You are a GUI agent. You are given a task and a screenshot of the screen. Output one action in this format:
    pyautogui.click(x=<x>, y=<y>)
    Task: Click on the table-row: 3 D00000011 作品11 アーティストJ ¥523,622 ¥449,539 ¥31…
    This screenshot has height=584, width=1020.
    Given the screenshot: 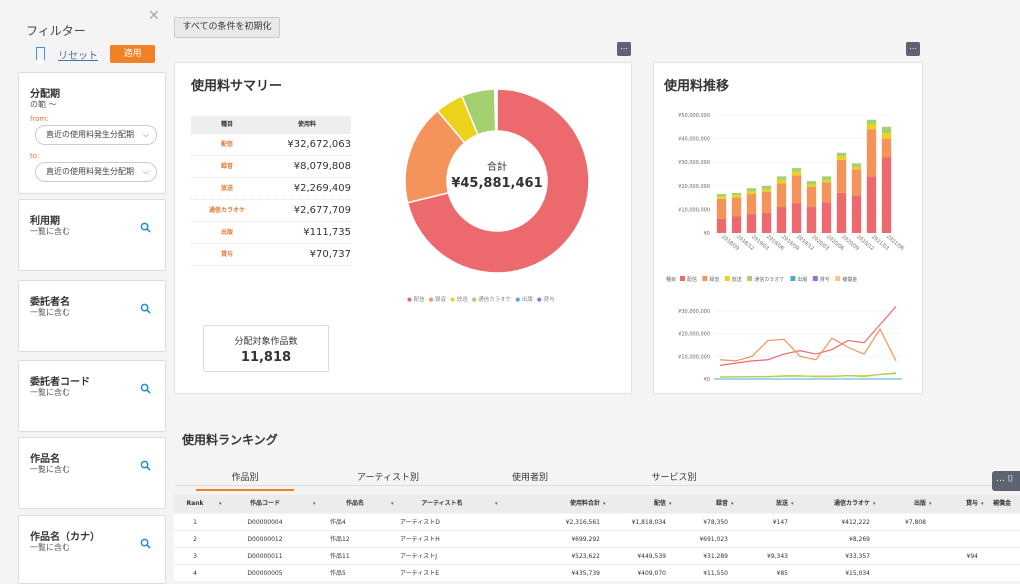 What is the action you would take?
    pyautogui.click(x=597, y=556)
    